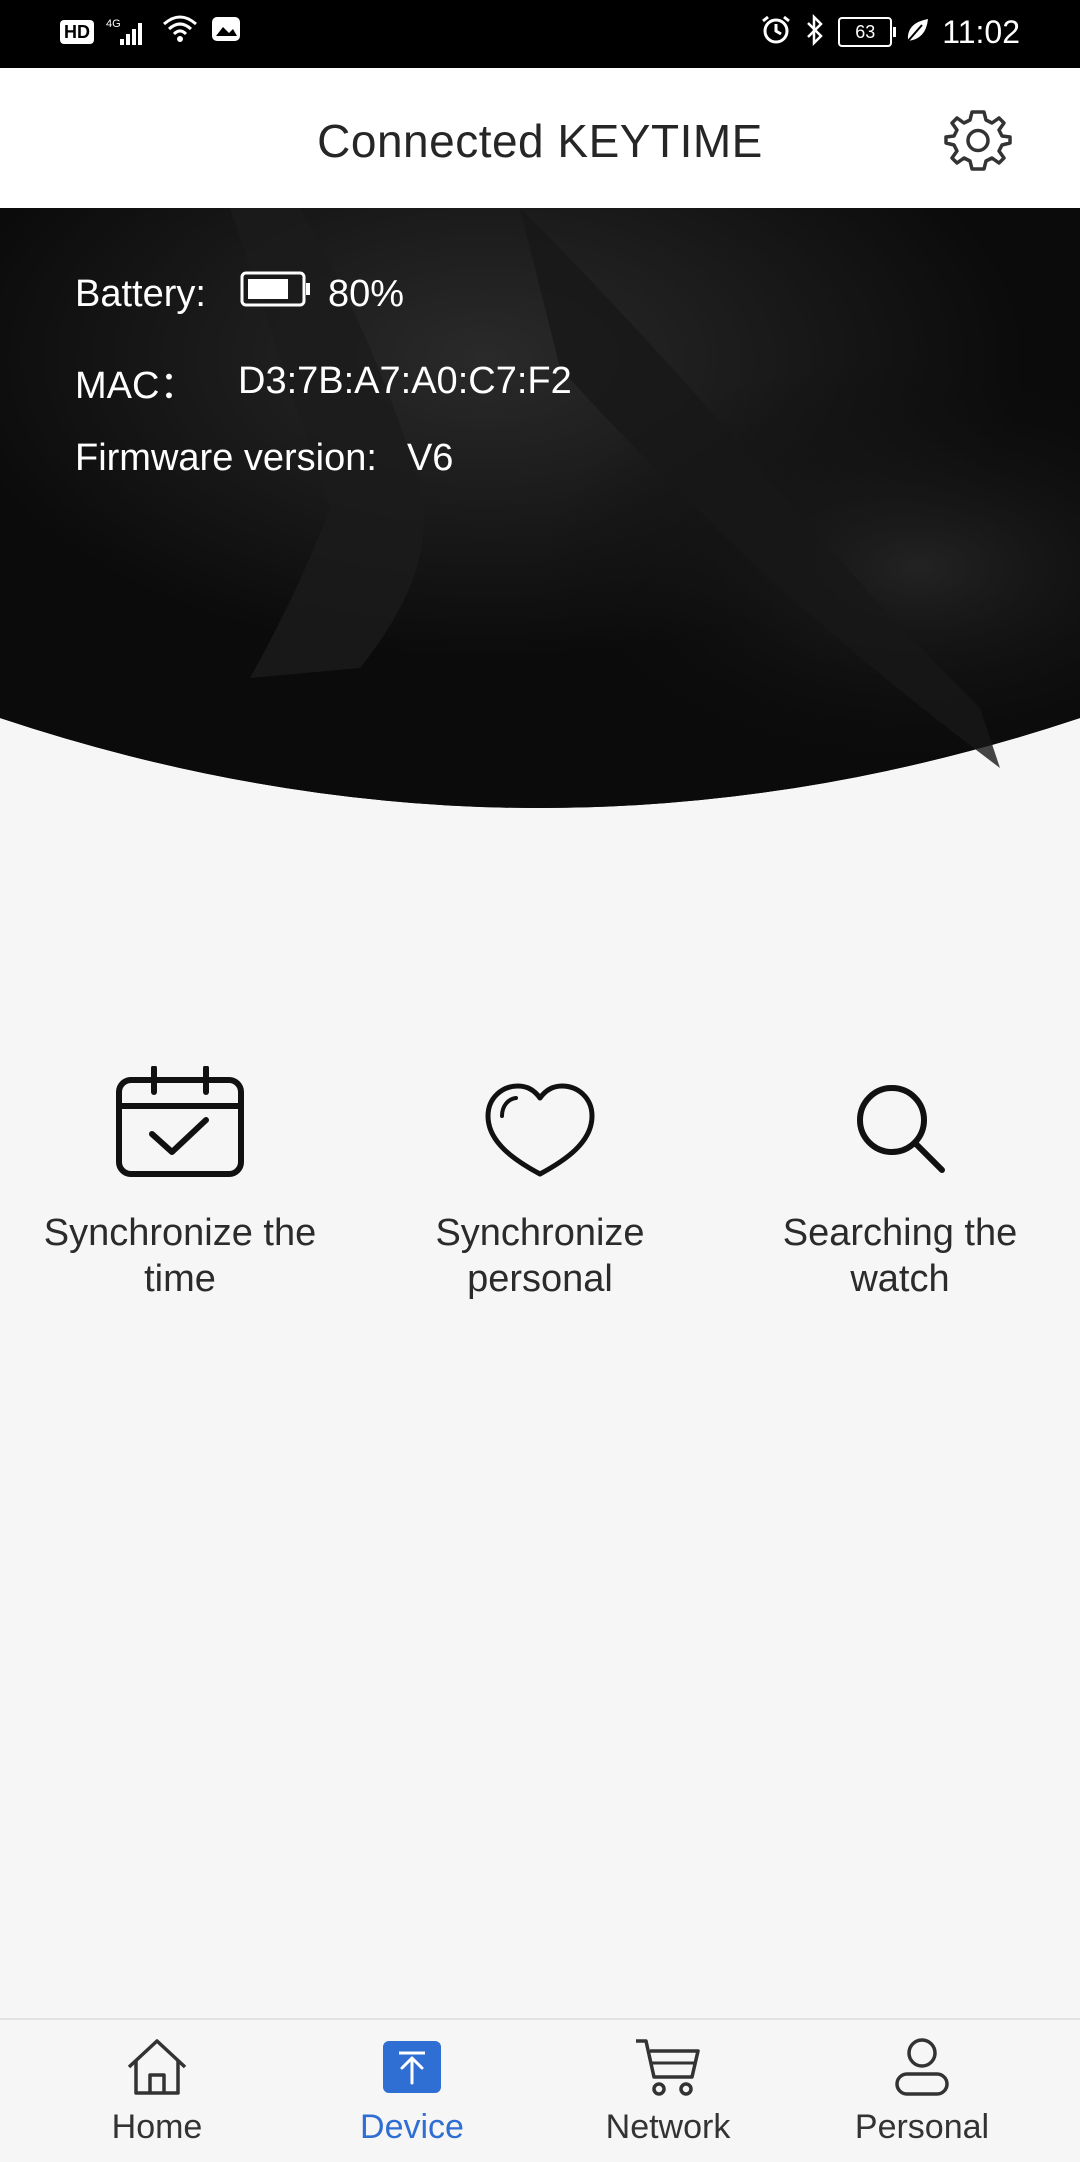 The image size is (1080, 2162). I want to click on app-header: Connected KEYTIME, so click(540, 138).